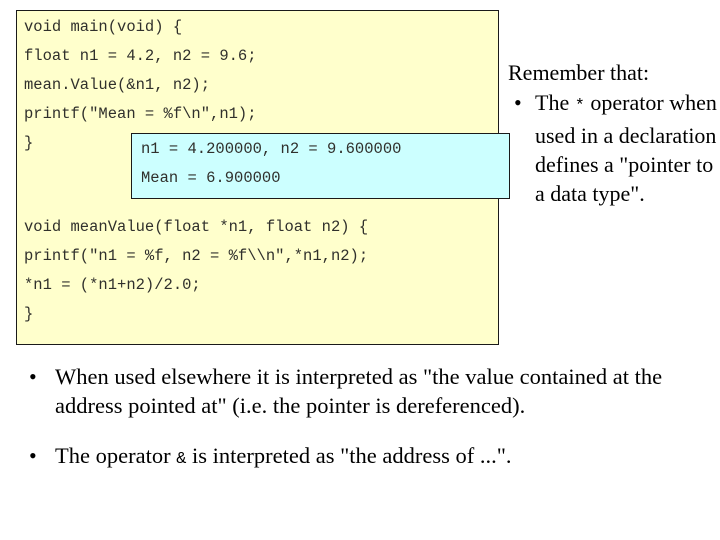 Image resolution: width=720 pixels, height=540 pixels. Describe the element at coordinates (140, 56) in the screenshot. I see `code-line: float n1 = 4.2, n2 = 9.6;` at that location.